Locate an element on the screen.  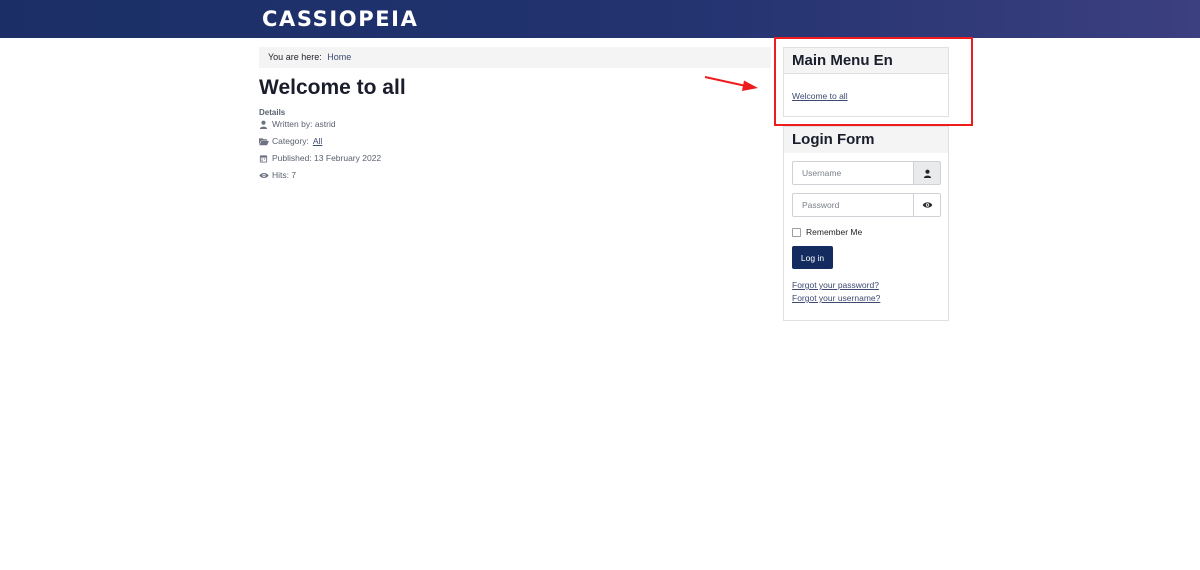
password-input is located at coordinates (852, 205).